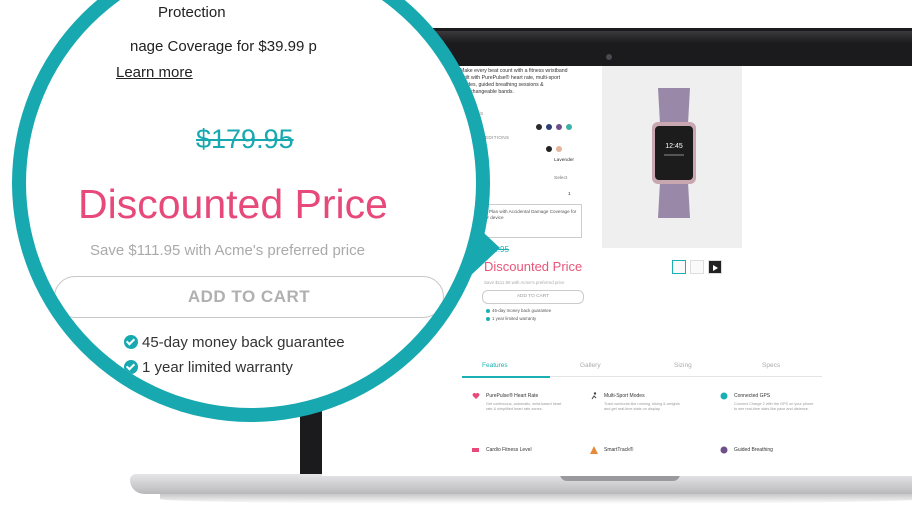  I want to click on feature-title: Connected GPS, so click(752, 396).